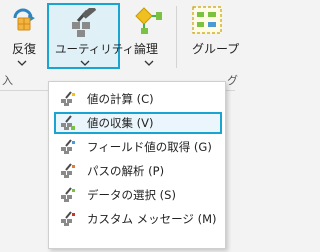 This screenshot has height=252, width=320. Describe the element at coordinates (176, 37) in the screenshot. I see `ribbon-separator` at that location.